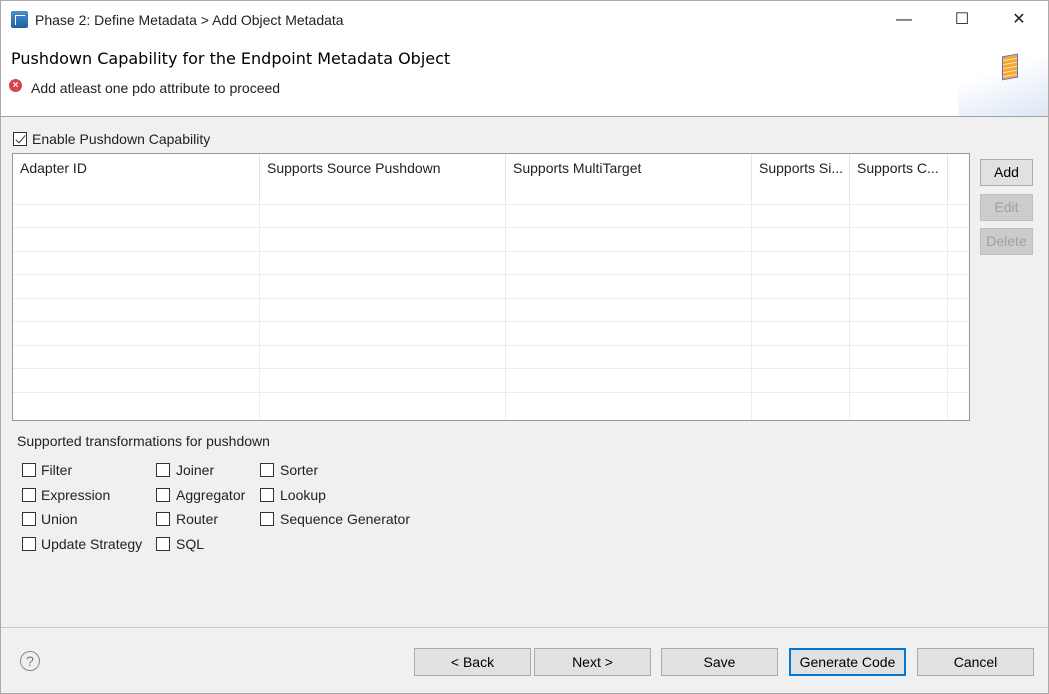 The height and width of the screenshot is (694, 1049). Describe the element at coordinates (29, 544) in the screenshot. I see `update-strategy-checkbox` at that location.